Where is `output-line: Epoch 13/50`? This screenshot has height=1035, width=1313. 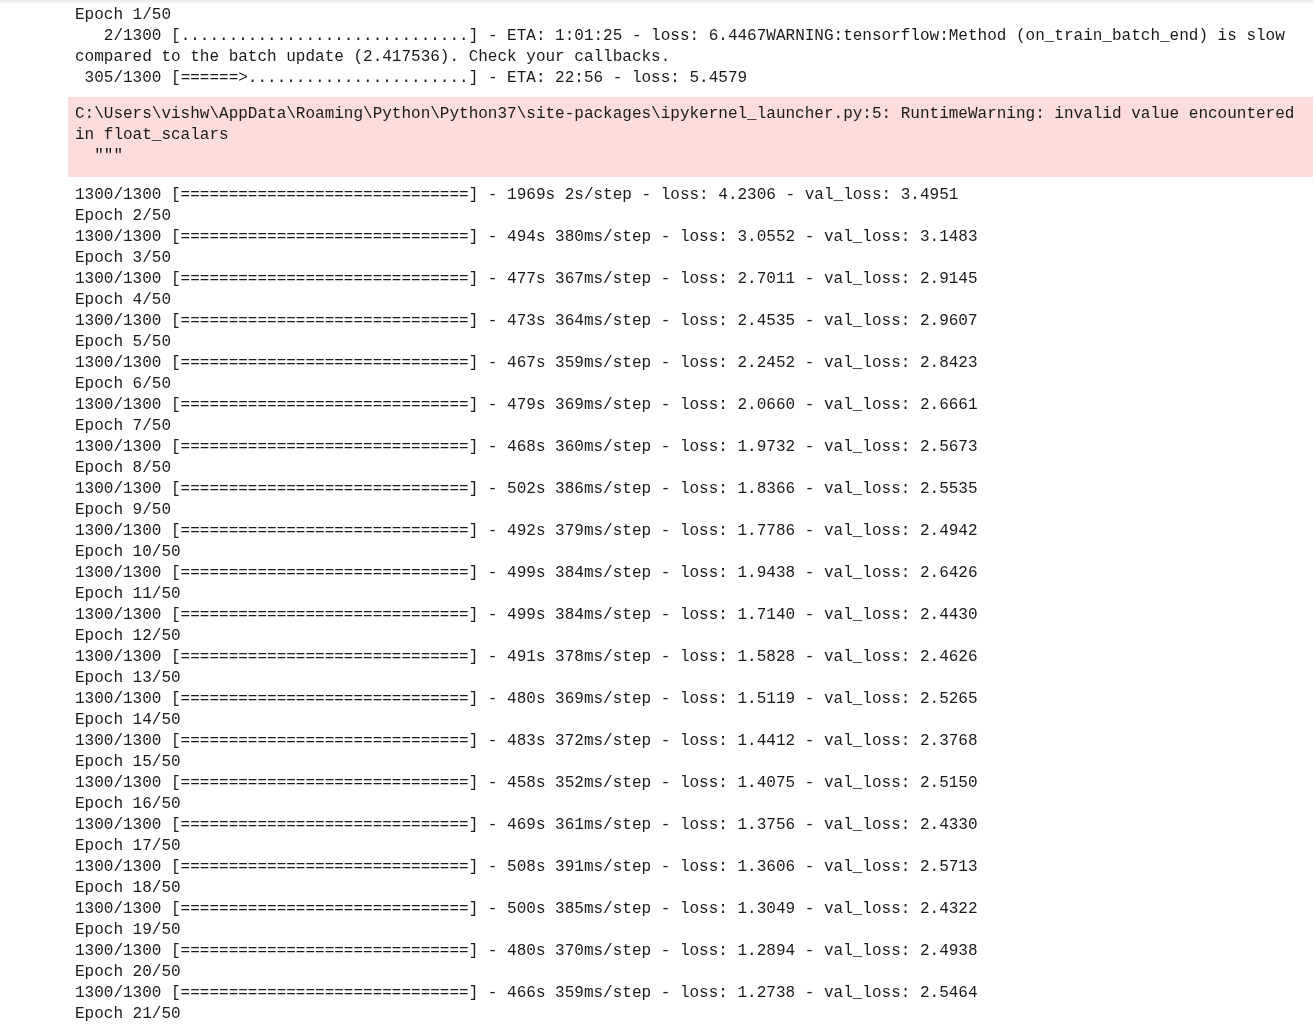
output-line: Epoch 13/50 is located at coordinates (128, 678).